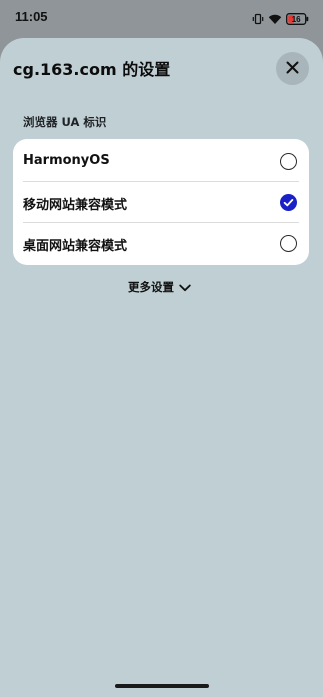 This screenshot has height=697, width=323. What do you see at coordinates (185, 286) in the screenshot?
I see `chevron-down-icon` at bounding box center [185, 286].